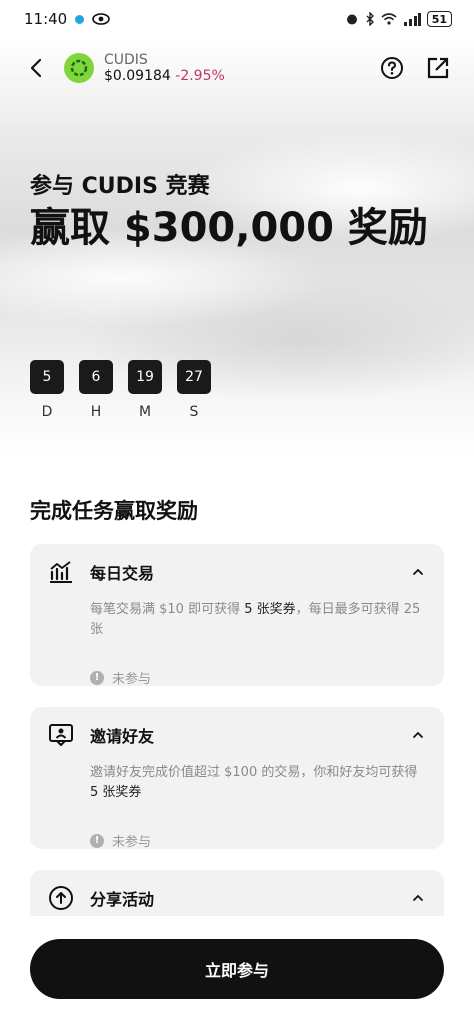 Image resolution: width=474 pixels, height=1024 pixels. What do you see at coordinates (229, 228) in the screenshot?
I see `hero-title: 赢取 $300,000 奖励` at bounding box center [229, 228].